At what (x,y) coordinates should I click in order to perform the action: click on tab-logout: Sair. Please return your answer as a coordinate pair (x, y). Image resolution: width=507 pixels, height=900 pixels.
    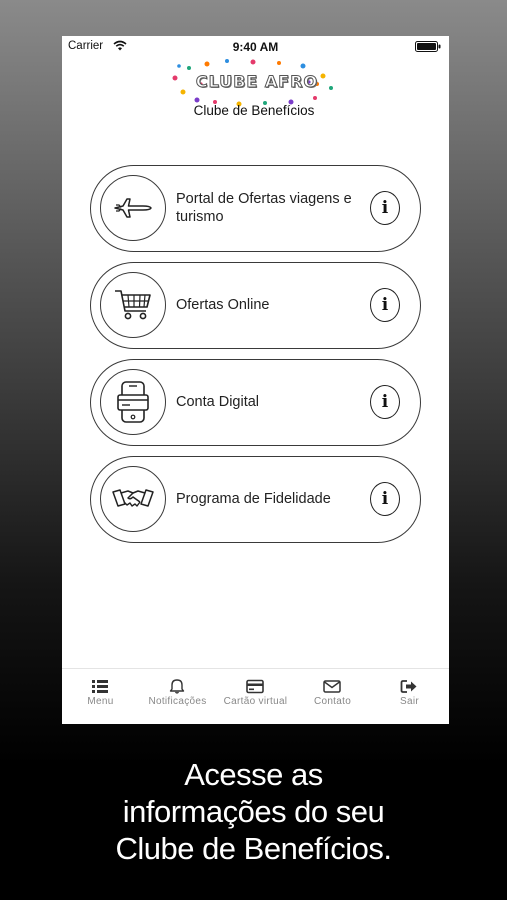
    Looking at the image, I should click on (409, 691).